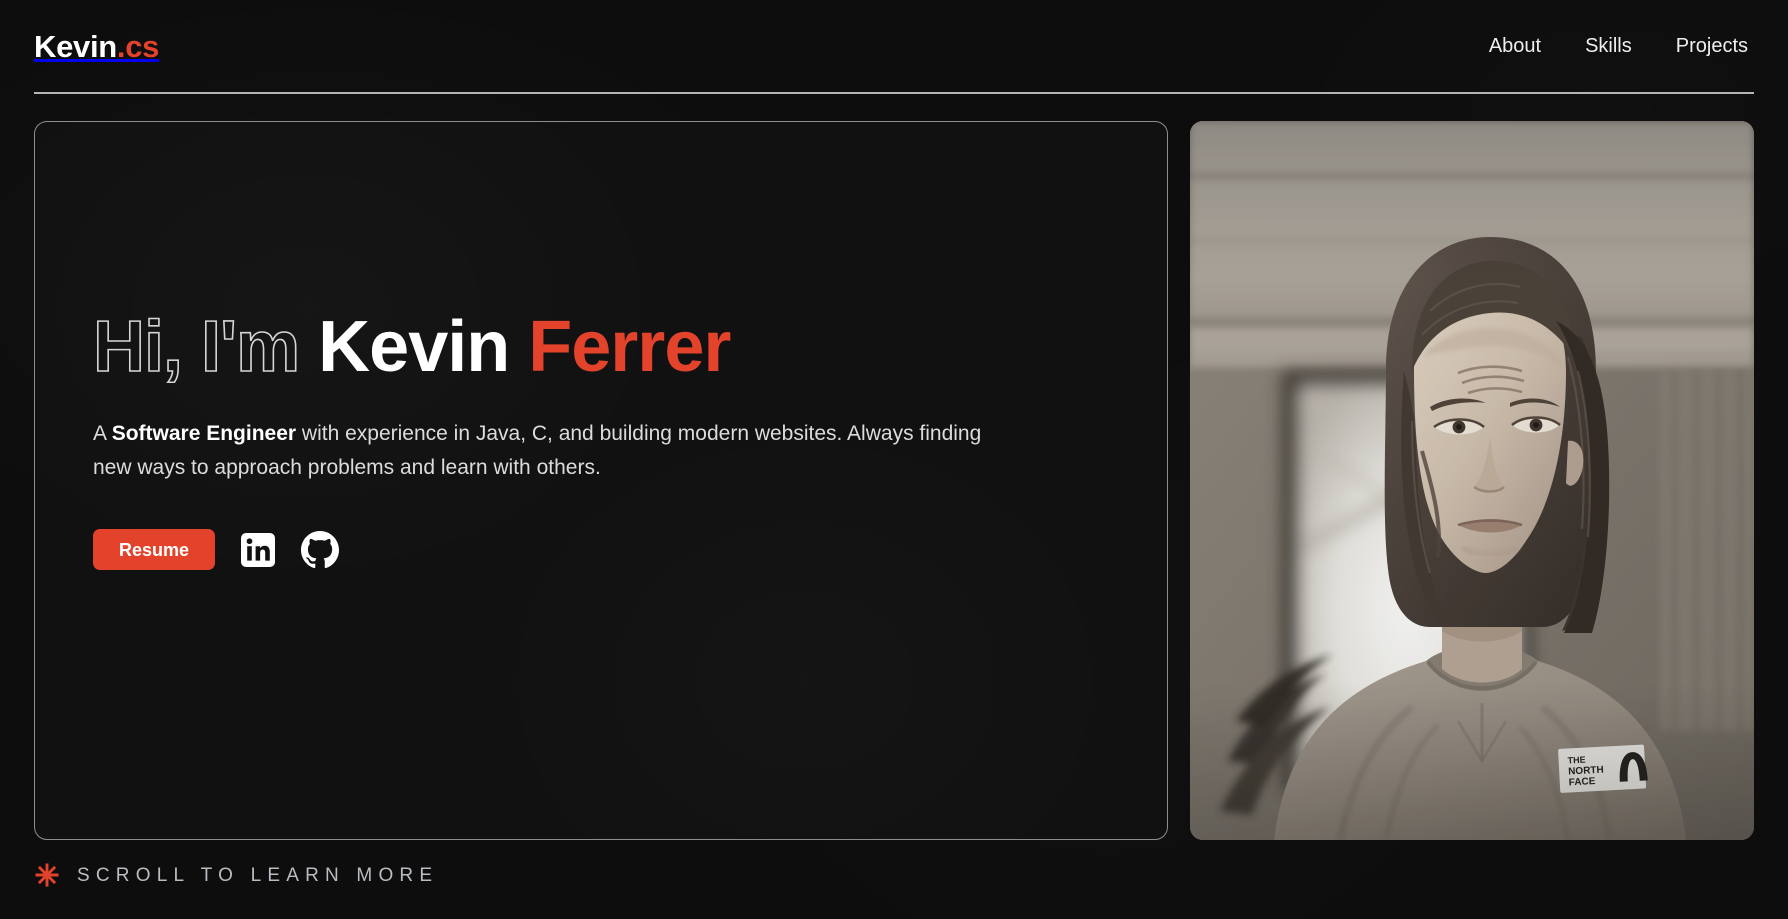 This screenshot has height=919, width=1788. I want to click on brand-extension: .cs, so click(138, 46).